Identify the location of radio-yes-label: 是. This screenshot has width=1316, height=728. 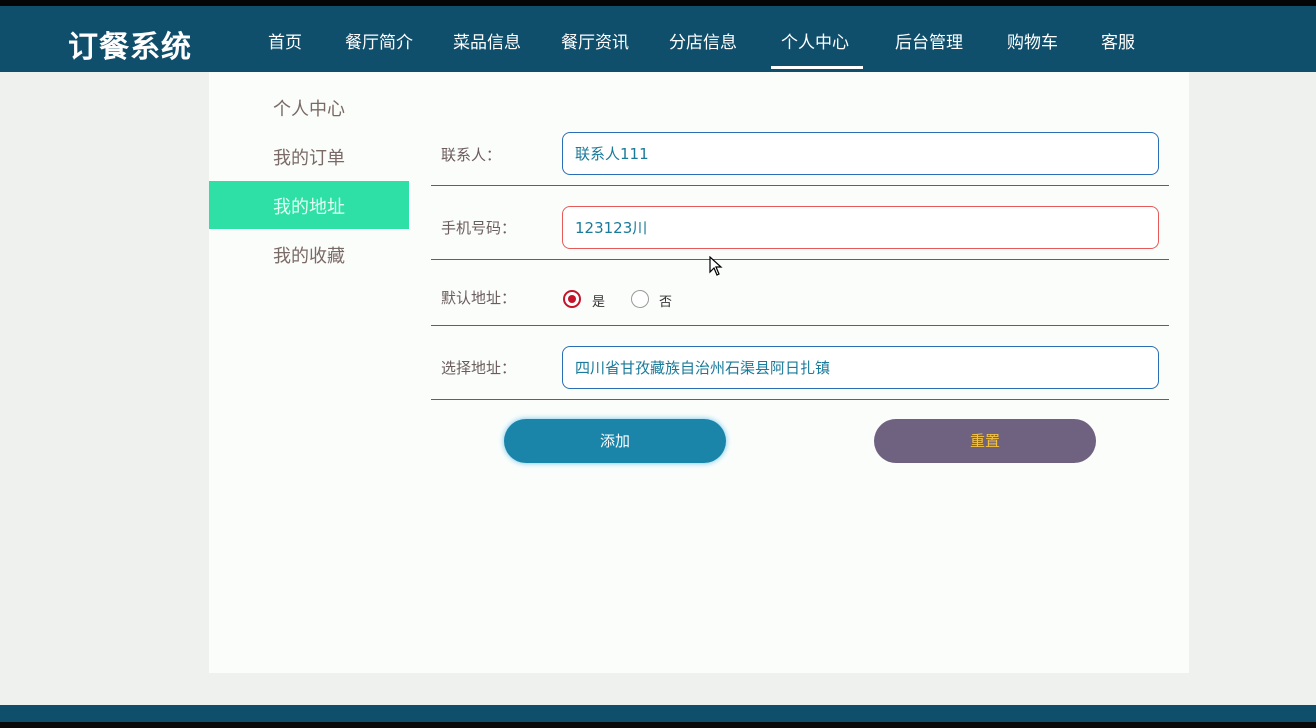
(599, 302).